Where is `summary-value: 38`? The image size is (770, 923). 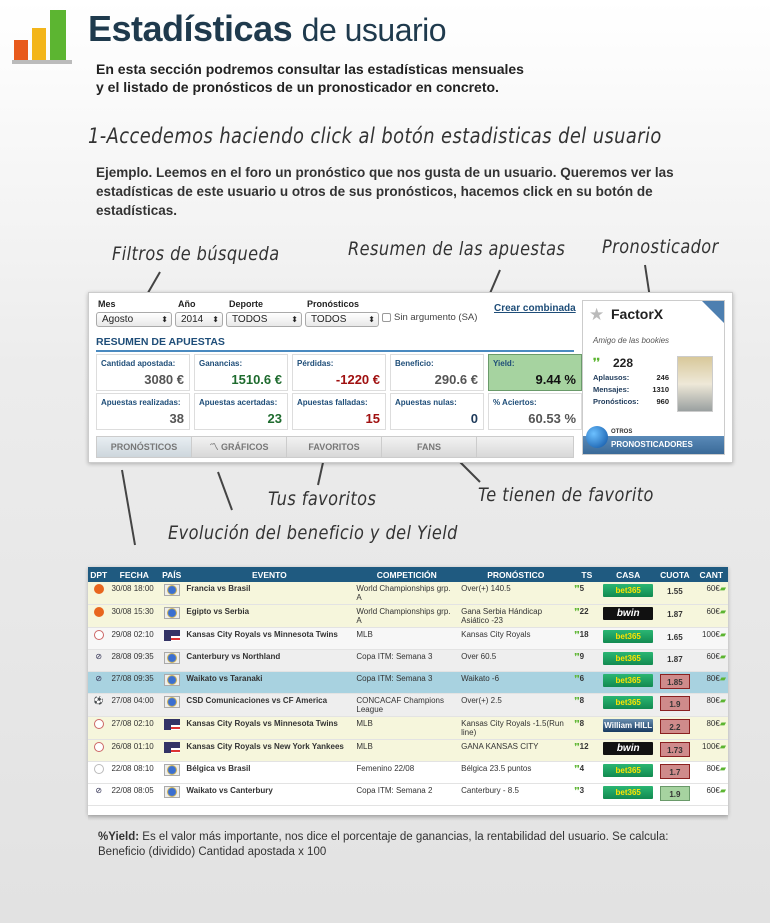
summary-value: 38 is located at coordinates (176, 418).